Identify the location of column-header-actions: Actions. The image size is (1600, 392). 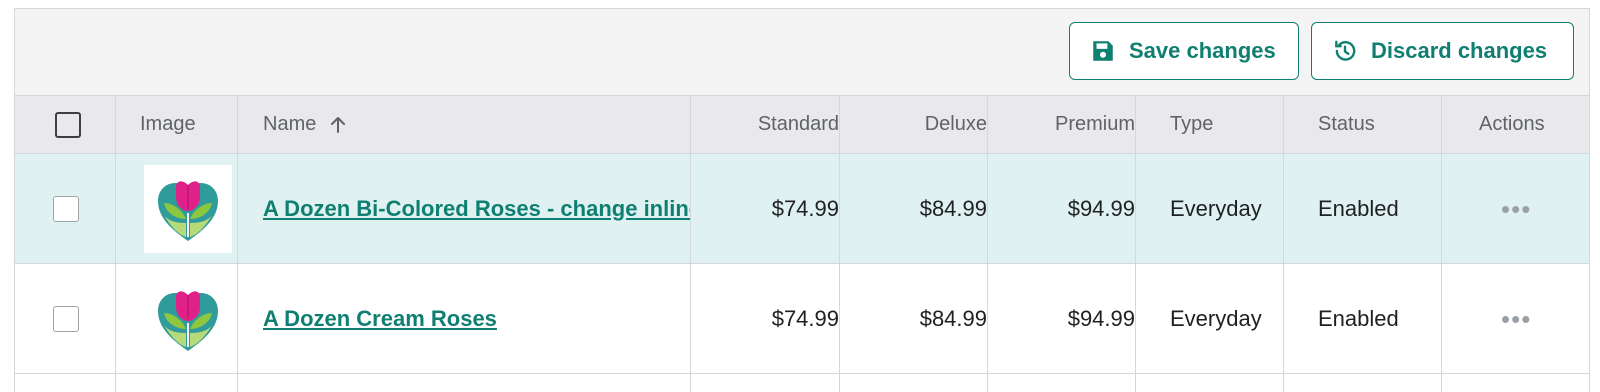
(1512, 124).